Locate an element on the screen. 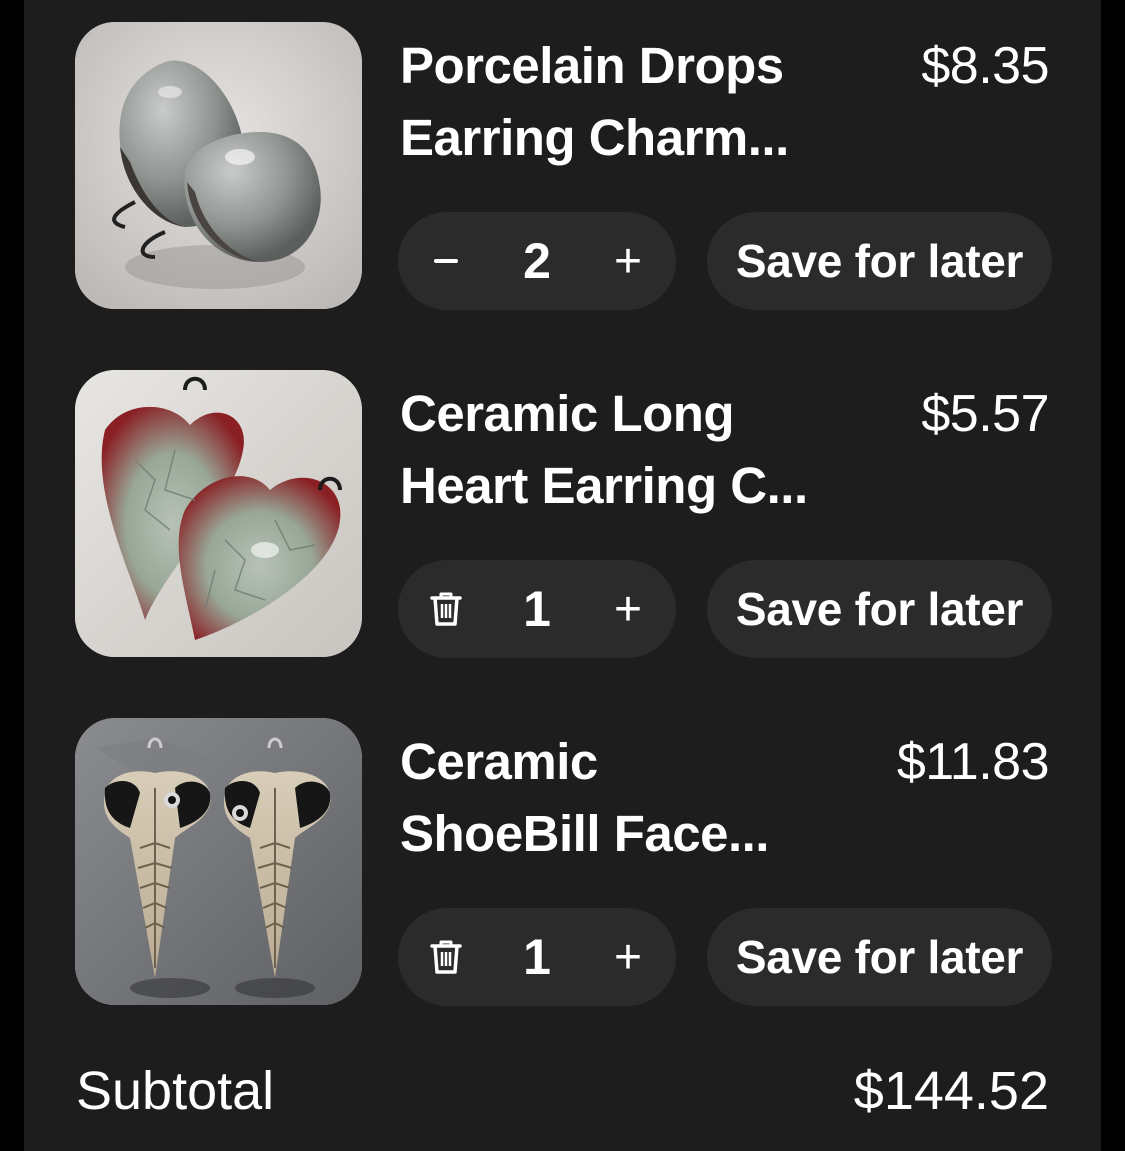  minus-icon is located at coordinates (446, 261).